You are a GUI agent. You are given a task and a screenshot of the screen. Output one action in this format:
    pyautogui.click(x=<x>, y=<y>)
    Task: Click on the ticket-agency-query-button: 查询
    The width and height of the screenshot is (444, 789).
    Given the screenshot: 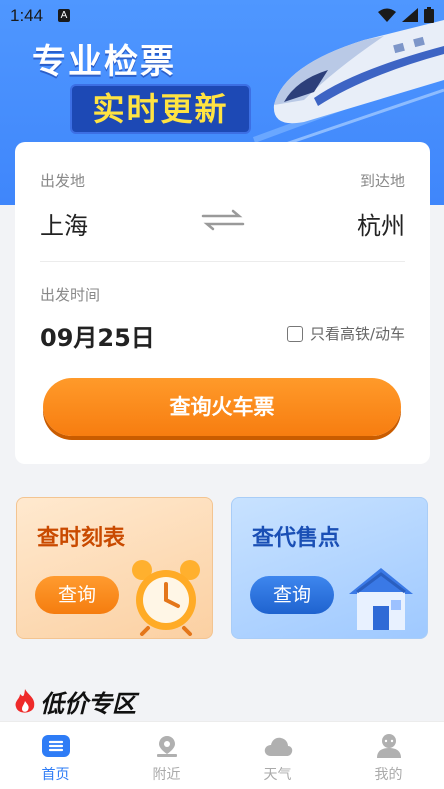 What is the action you would take?
    pyautogui.click(x=292, y=595)
    